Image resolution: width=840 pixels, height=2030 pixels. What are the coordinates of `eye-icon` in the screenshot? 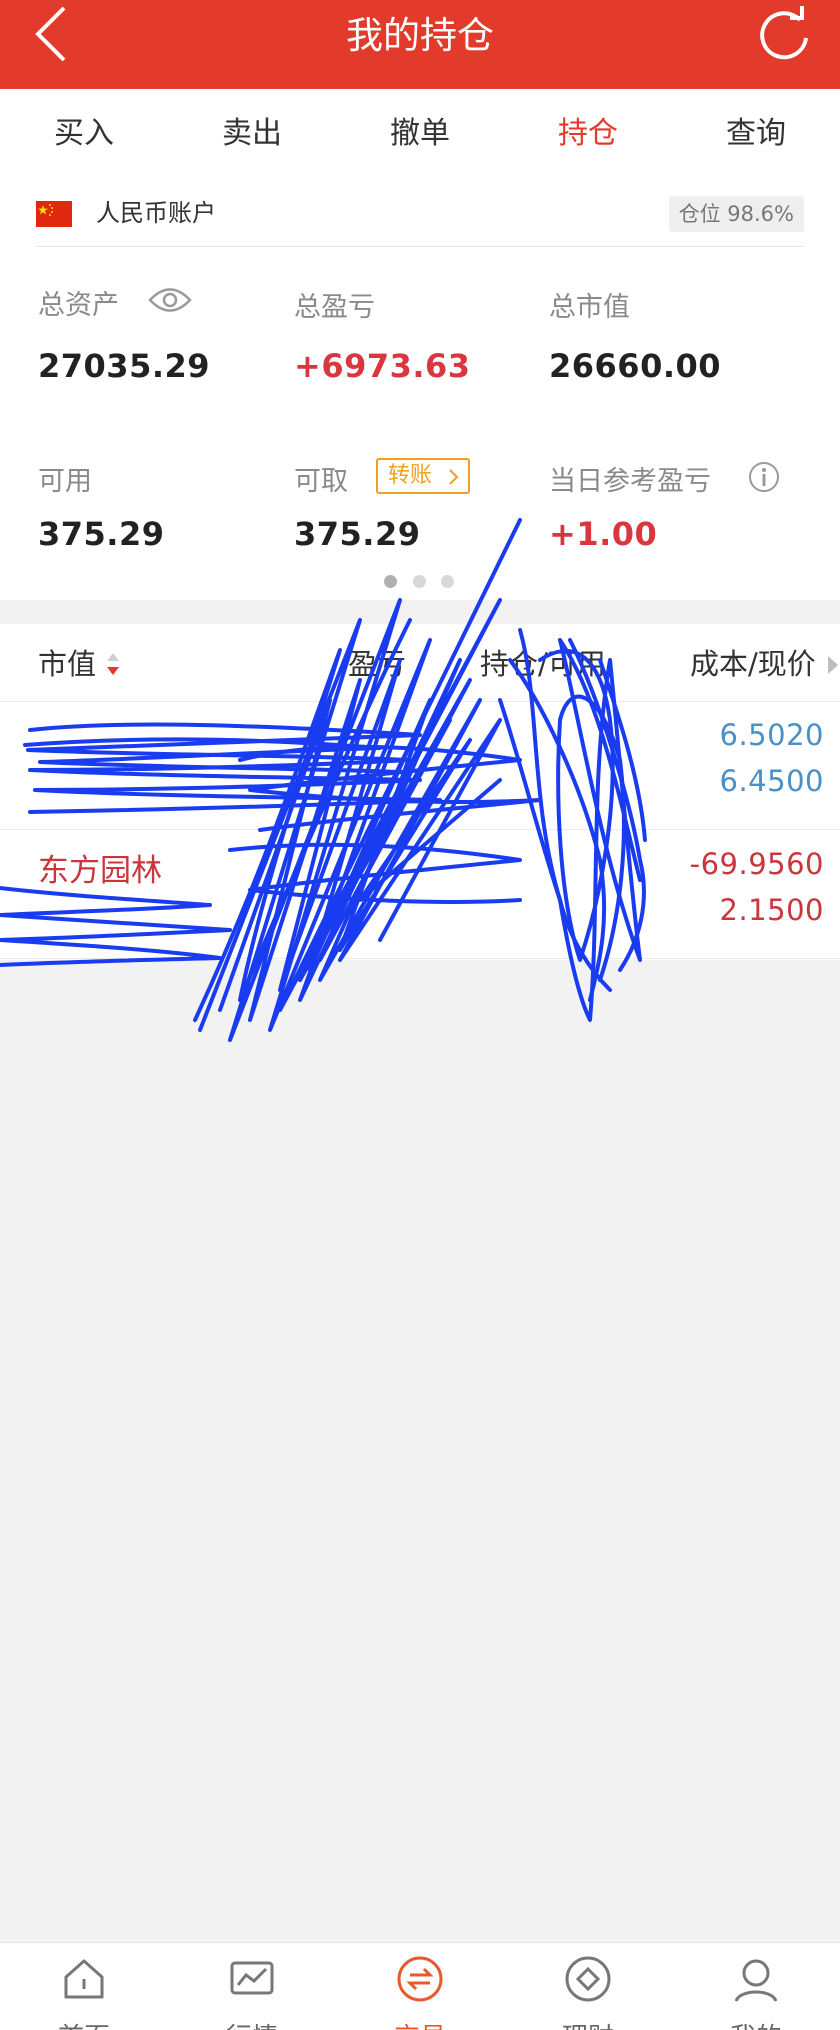 It's located at (170, 300).